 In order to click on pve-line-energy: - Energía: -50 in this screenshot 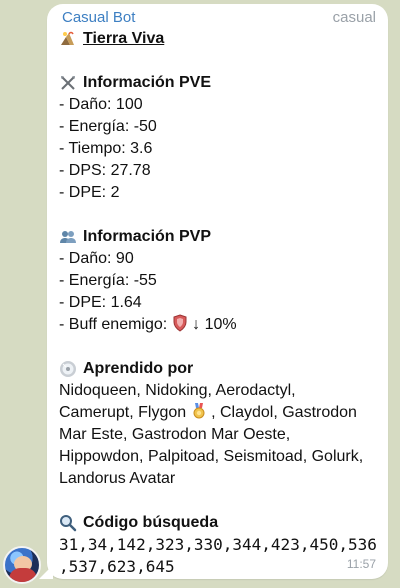, I will do `click(108, 126)`.